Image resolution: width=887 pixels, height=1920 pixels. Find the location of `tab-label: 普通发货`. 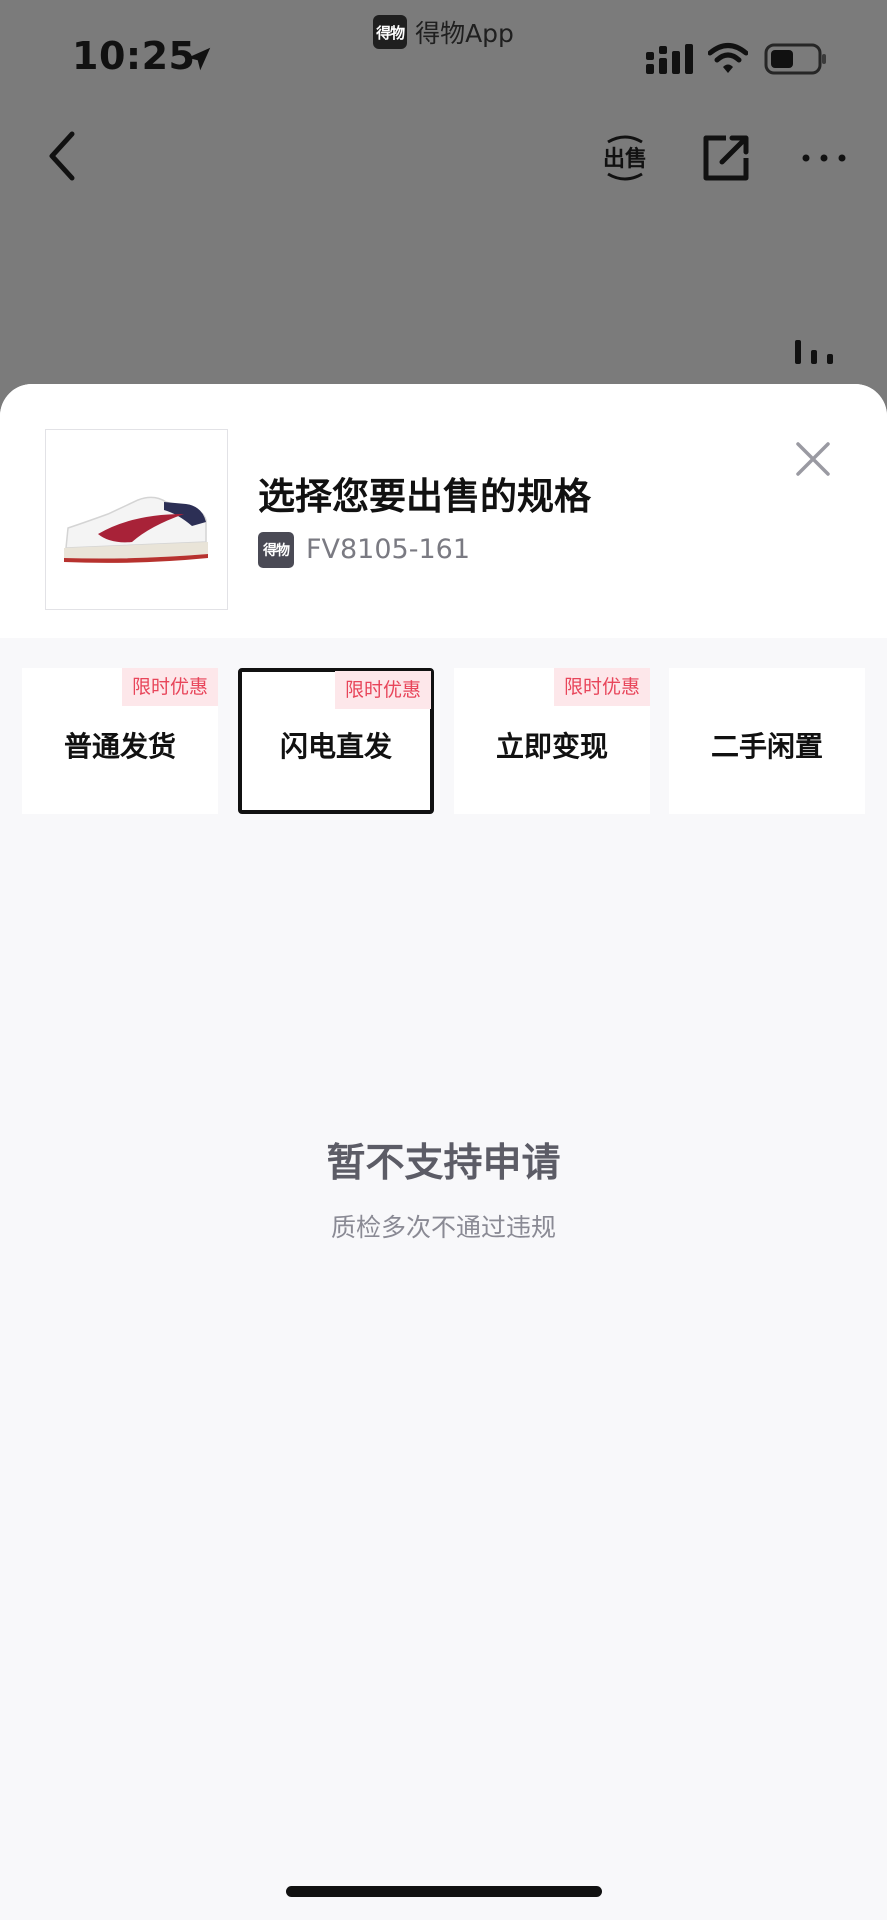

tab-label: 普通发货 is located at coordinates (119, 746).